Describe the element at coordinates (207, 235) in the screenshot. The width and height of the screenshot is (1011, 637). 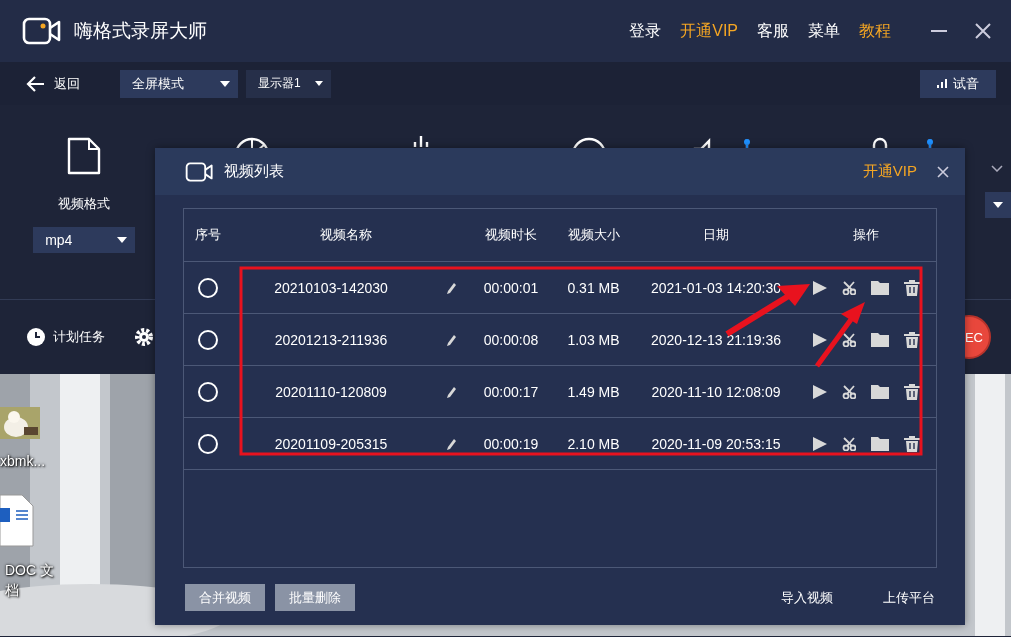
I see `column-header: 序号` at that location.